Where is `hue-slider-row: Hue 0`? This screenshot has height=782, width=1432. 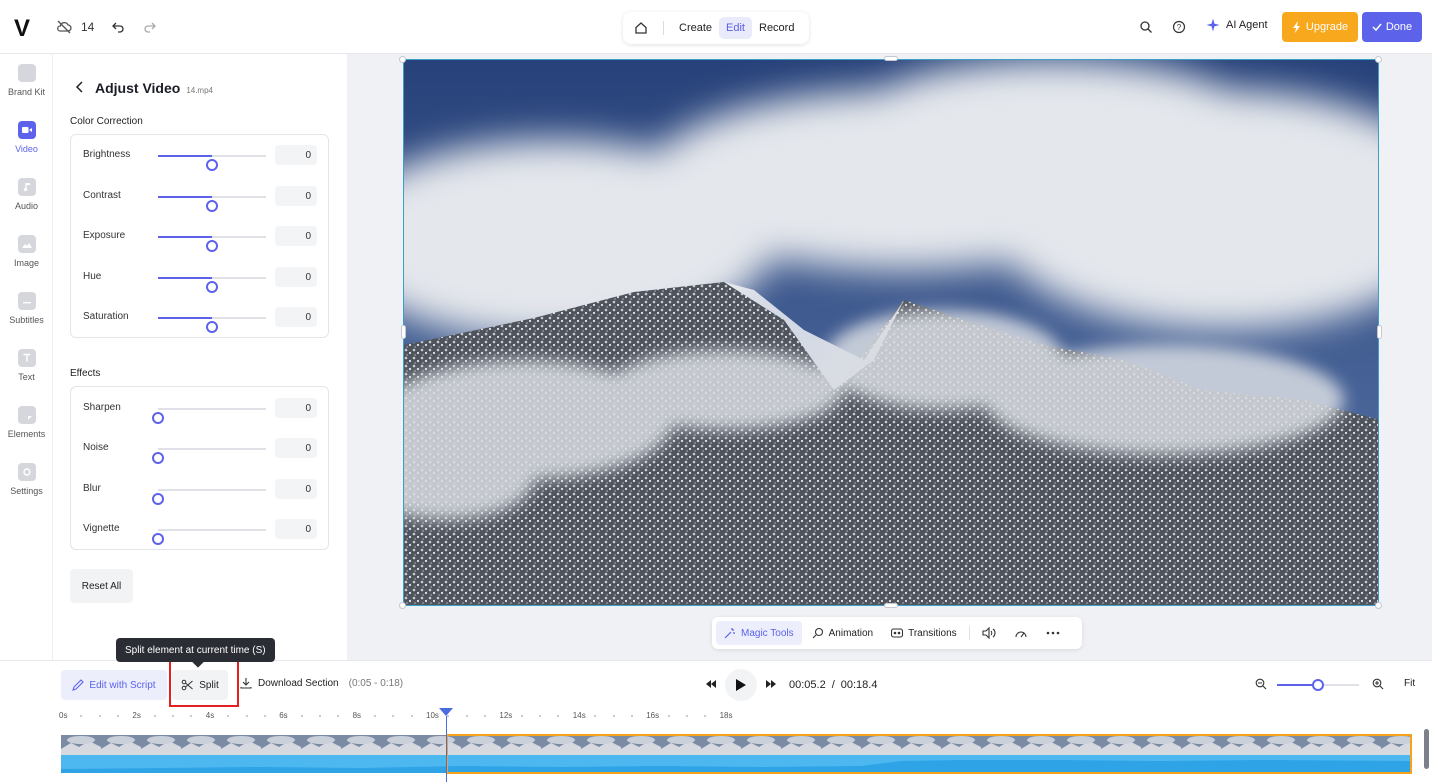 hue-slider-row: Hue 0 is located at coordinates (200, 280).